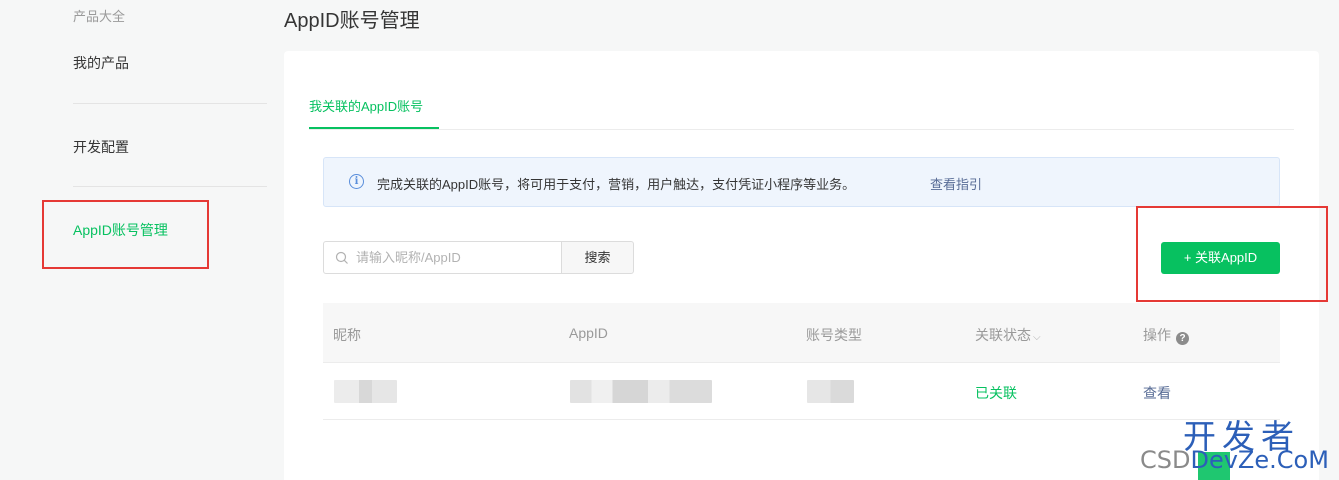  I want to click on column-header-actions-label: 操作, so click(1157, 335).